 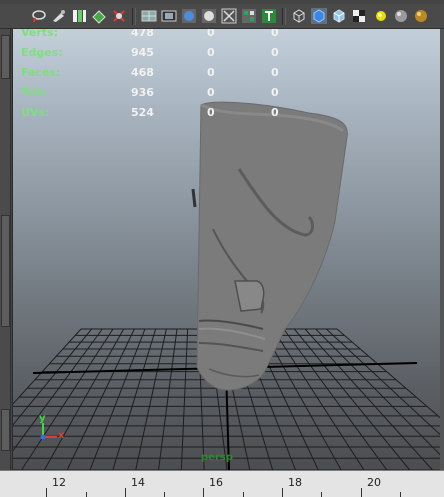 What do you see at coordinates (79, 16) in the screenshot?
I see `uv-editor-icon` at bounding box center [79, 16].